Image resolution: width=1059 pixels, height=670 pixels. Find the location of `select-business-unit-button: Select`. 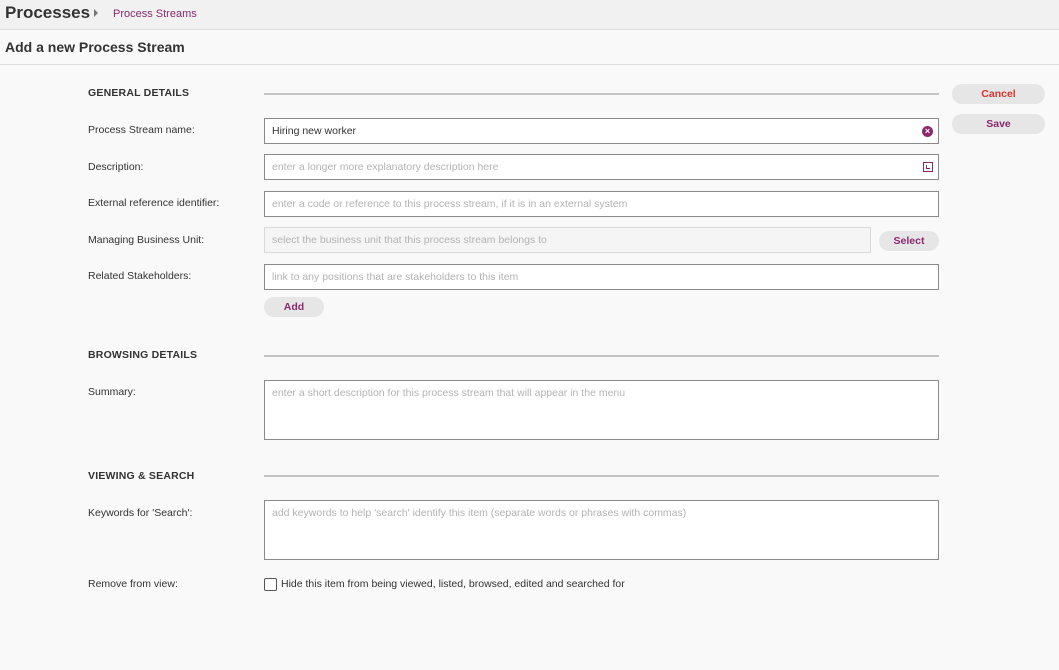

select-business-unit-button: Select is located at coordinates (909, 241).